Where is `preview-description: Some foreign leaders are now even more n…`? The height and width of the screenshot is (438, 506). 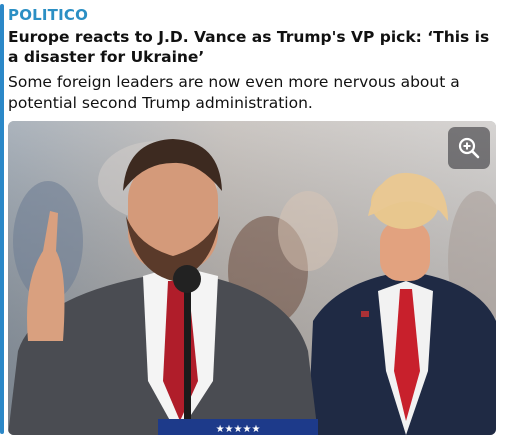
preview-description: Some foreign leaders are now even more n… is located at coordinates (234, 92).